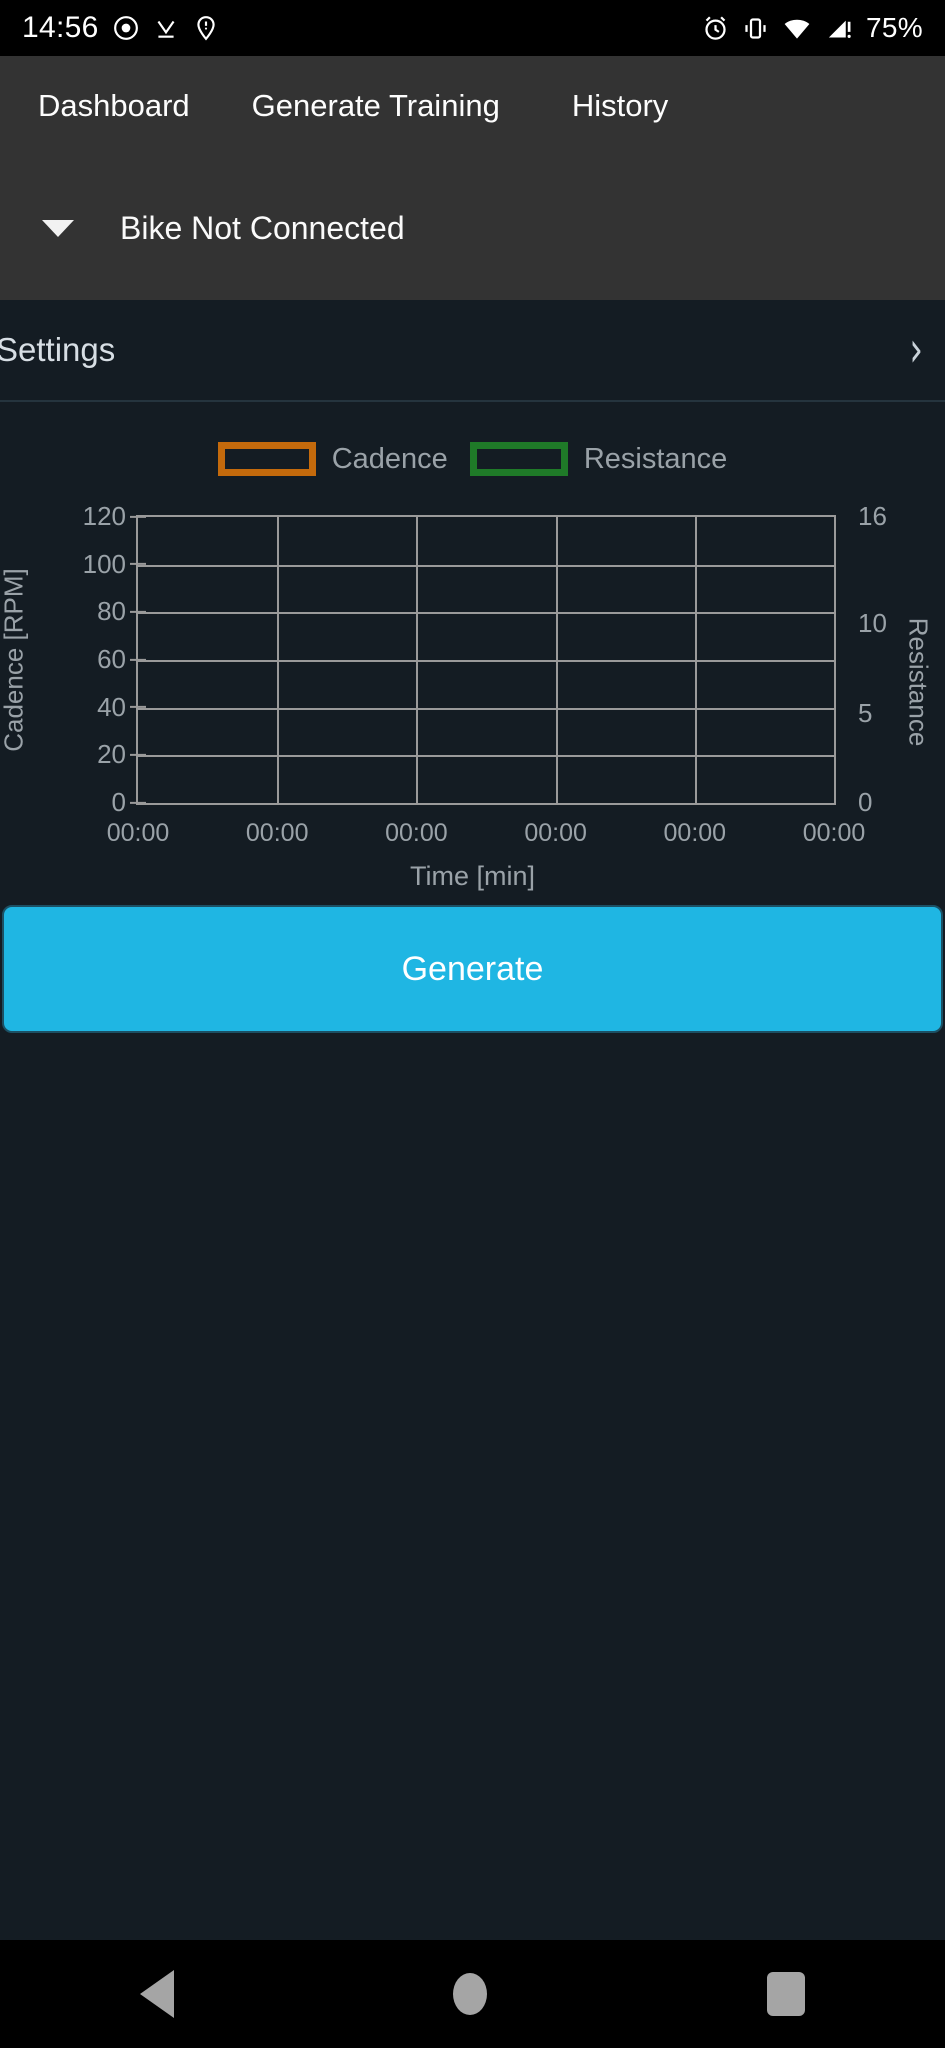 This screenshot has height=2048, width=945. Describe the element at coordinates (121, 659) in the screenshot. I see `y-tick-label-left: 60` at that location.